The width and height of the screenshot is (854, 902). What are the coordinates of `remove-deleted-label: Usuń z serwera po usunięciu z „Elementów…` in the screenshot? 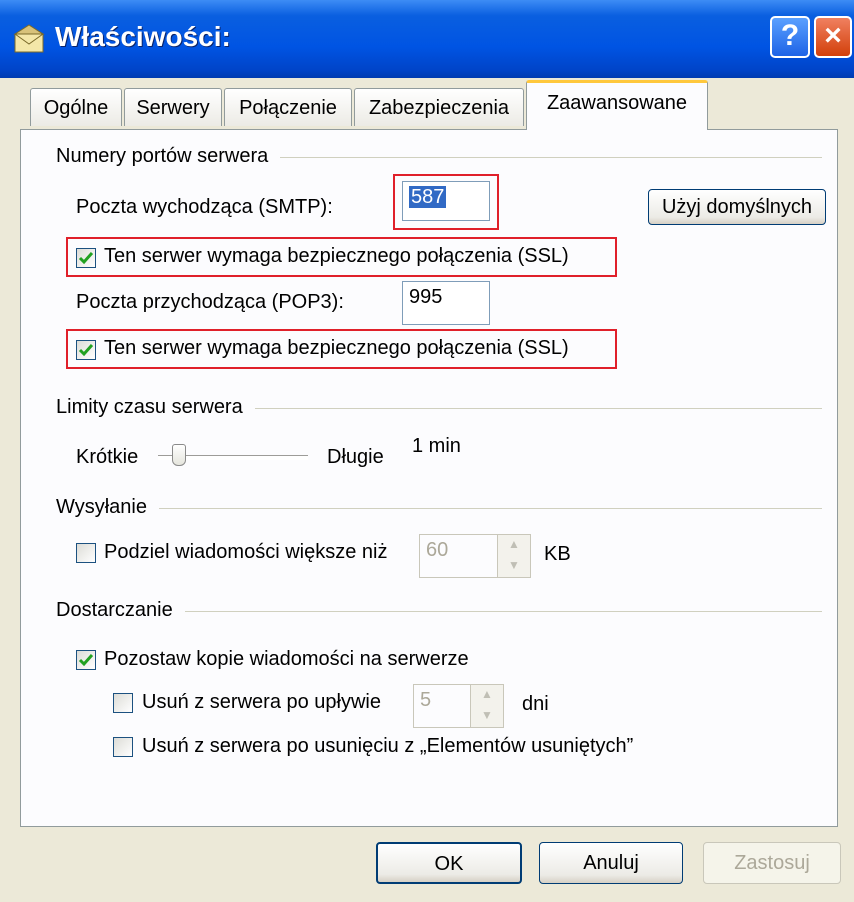 It's located at (388, 746).